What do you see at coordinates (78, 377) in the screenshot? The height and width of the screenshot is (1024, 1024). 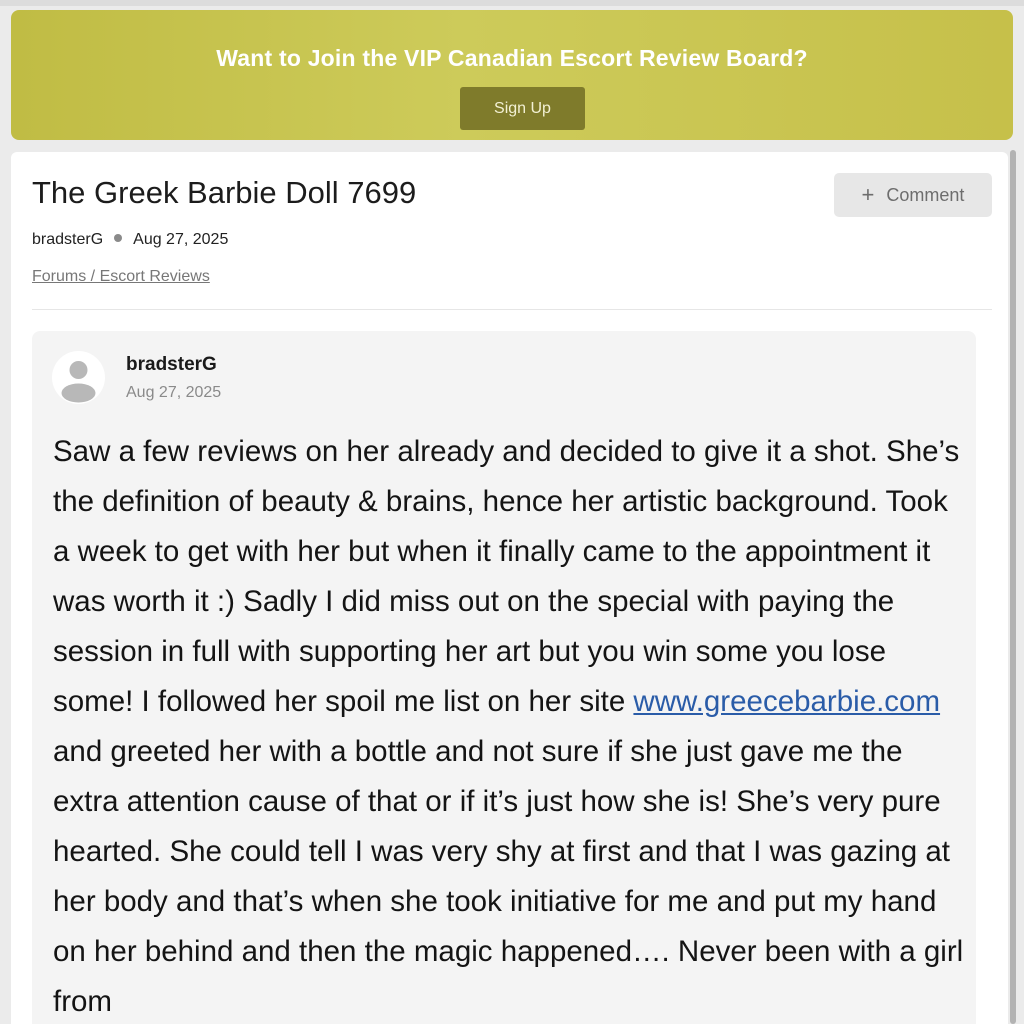 I see `user-avatar-icon` at bounding box center [78, 377].